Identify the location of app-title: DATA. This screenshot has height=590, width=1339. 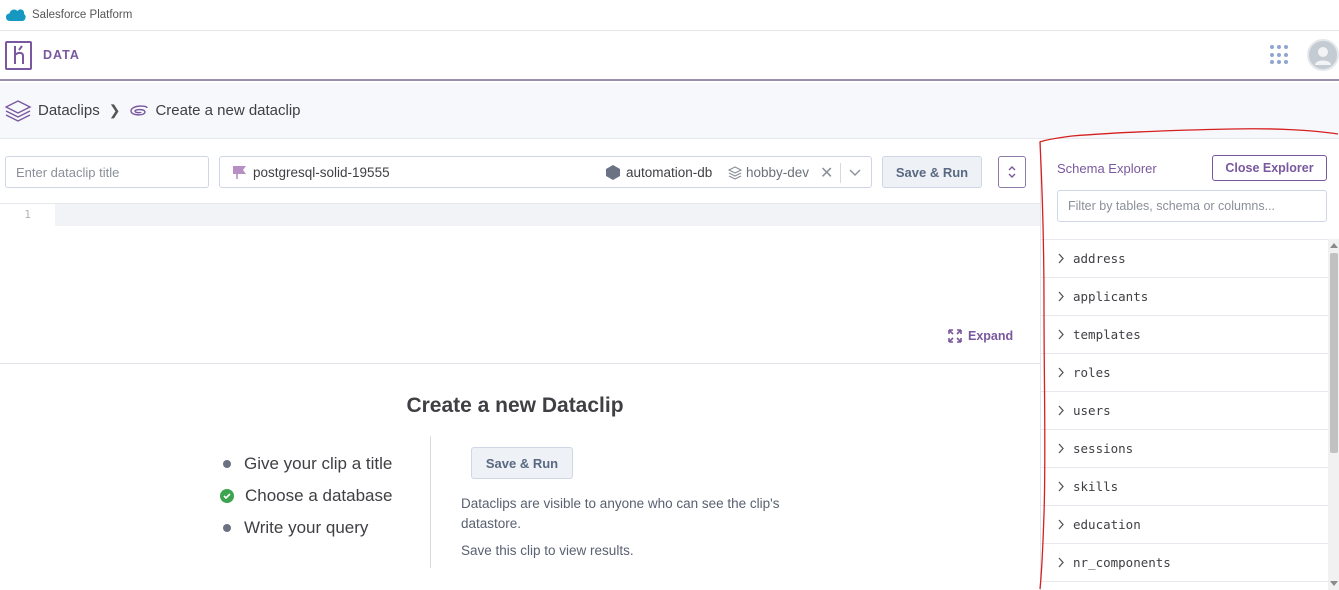
(61, 55).